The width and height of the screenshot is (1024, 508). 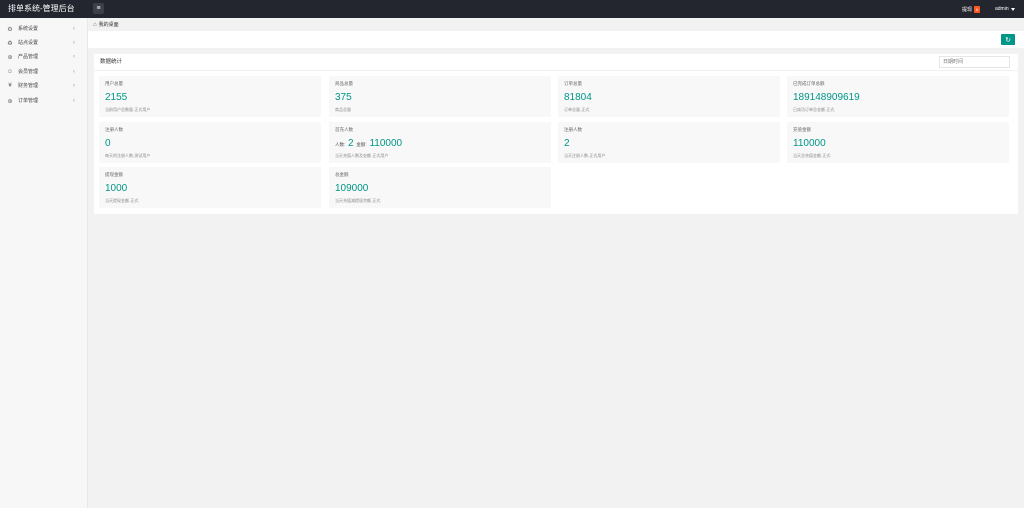 What do you see at coordinates (41, 8) in the screenshot?
I see `app-title: 排单系统-管理后台` at bounding box center [41, 8].